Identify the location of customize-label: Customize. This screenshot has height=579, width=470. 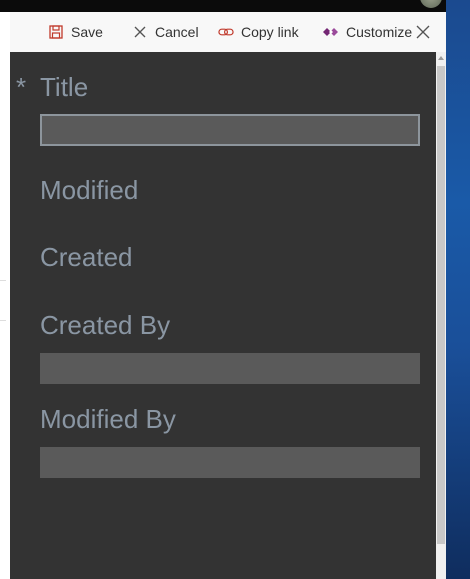
(379, 32).